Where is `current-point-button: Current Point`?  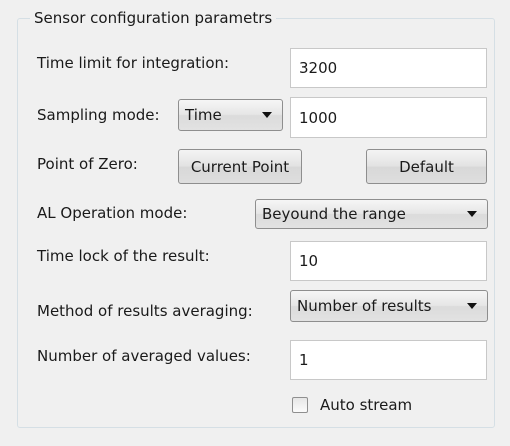
current-point-button: Current Point is located at coordinates (240, 166).